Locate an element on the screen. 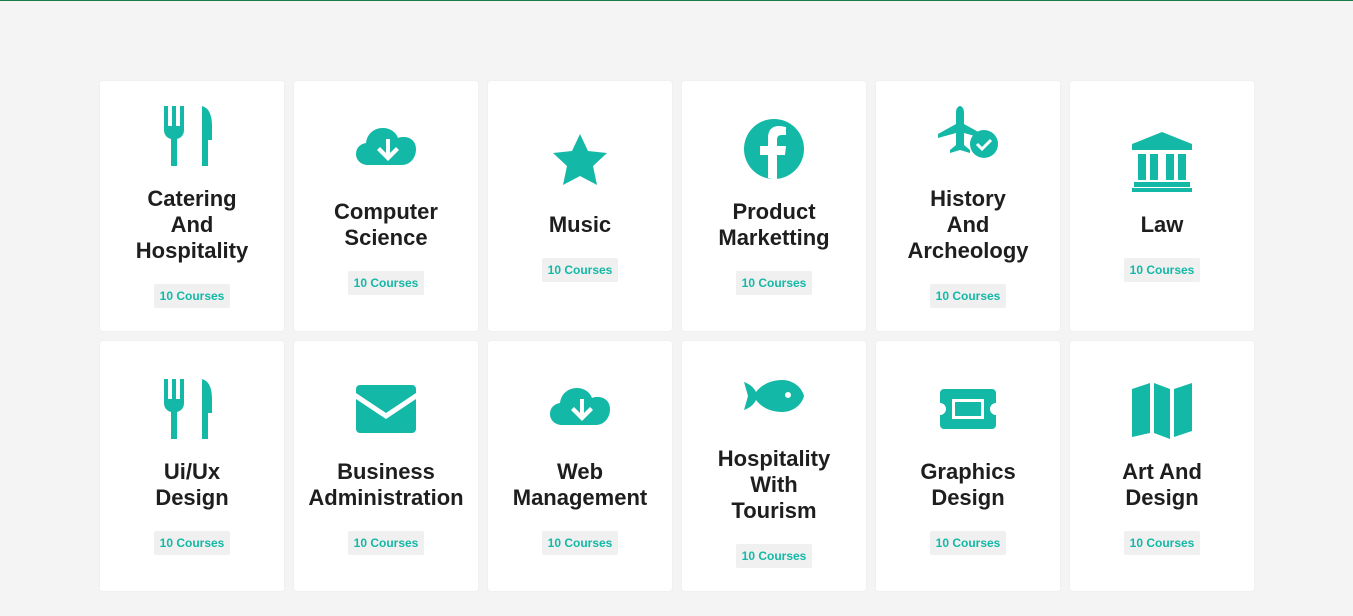  category-title: Law is located at coordinates (1162, 224).